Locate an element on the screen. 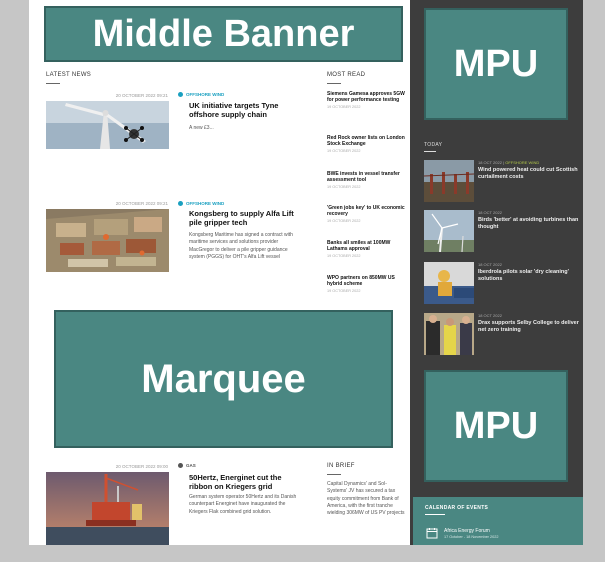 The width and height of the screenshot is (605, 562). calendar-rule is located at coordinates (435, 514).